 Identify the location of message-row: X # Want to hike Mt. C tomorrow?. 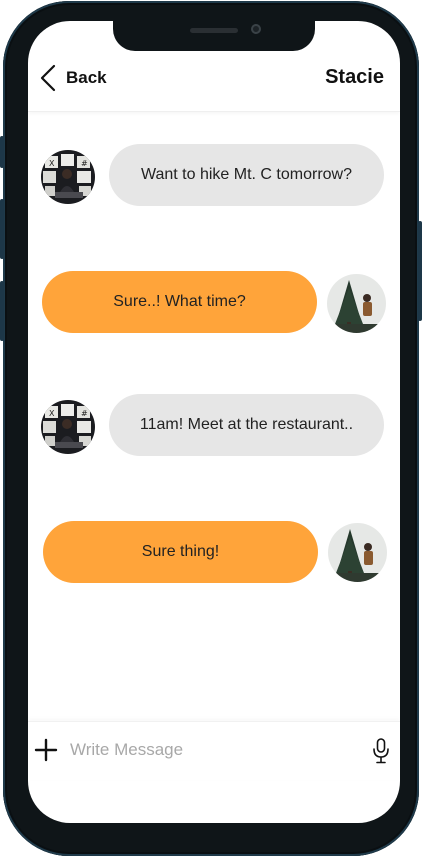
(214, 176).